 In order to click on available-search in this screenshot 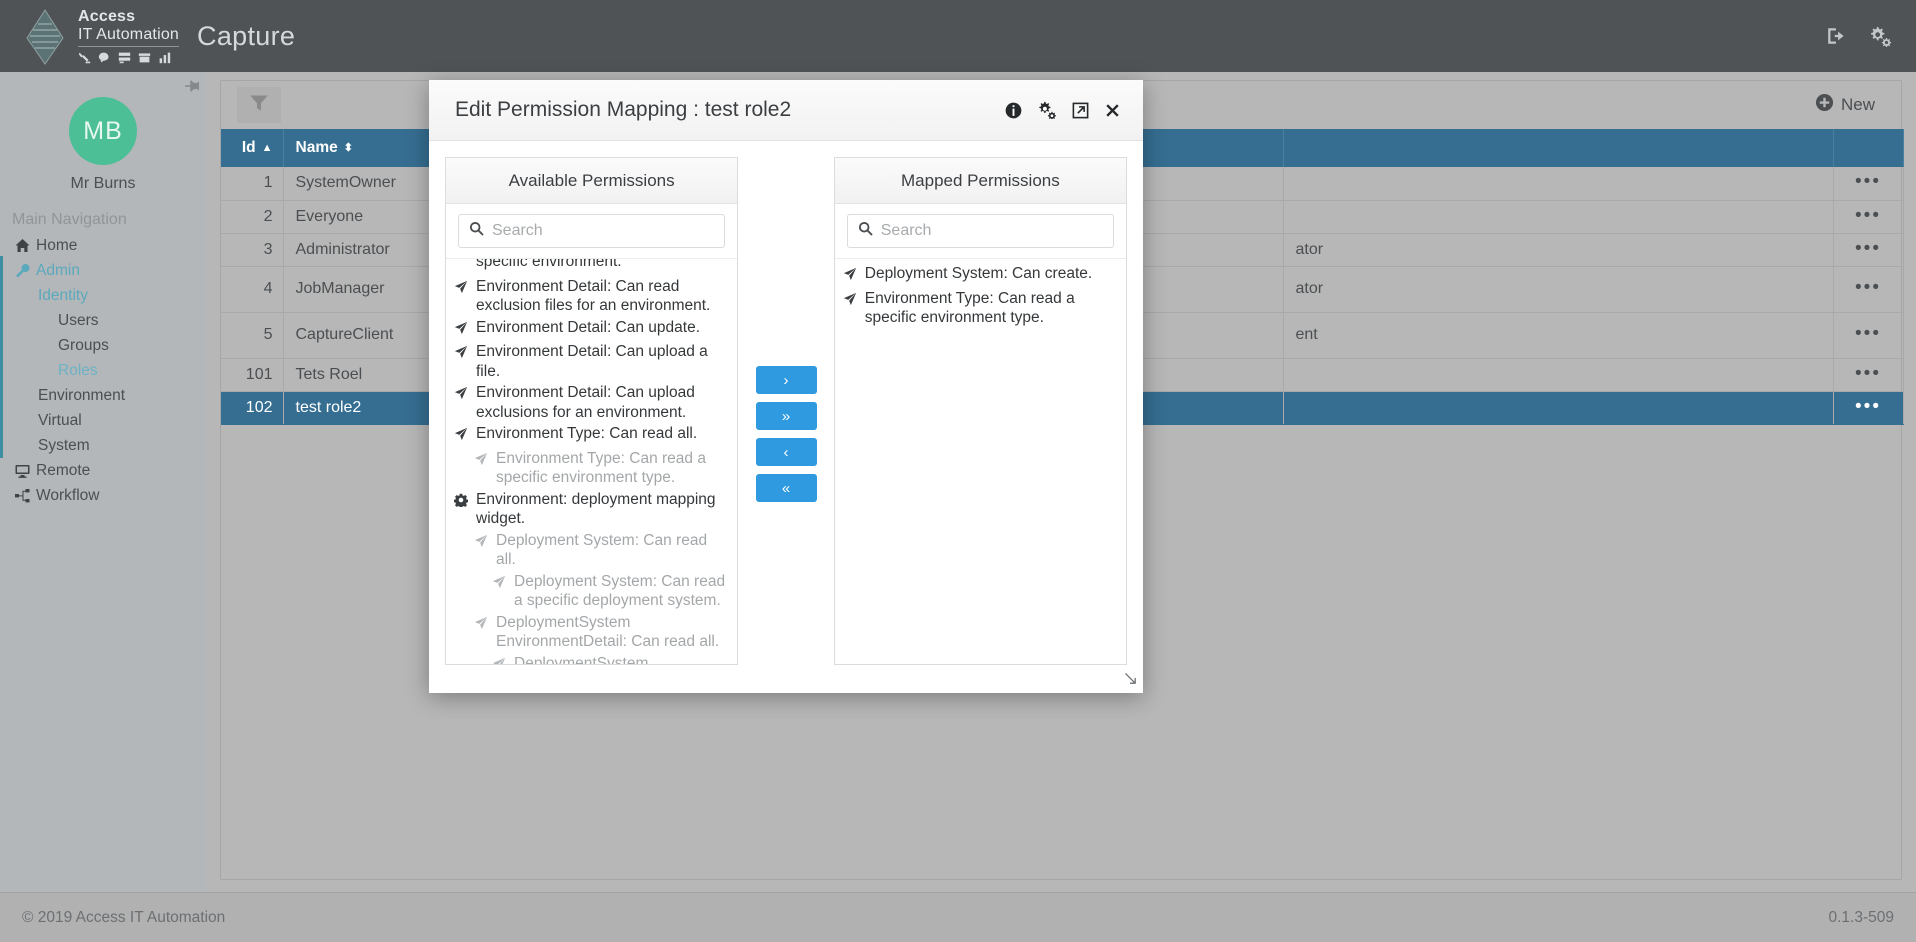, I will do `click(592, 231)`.